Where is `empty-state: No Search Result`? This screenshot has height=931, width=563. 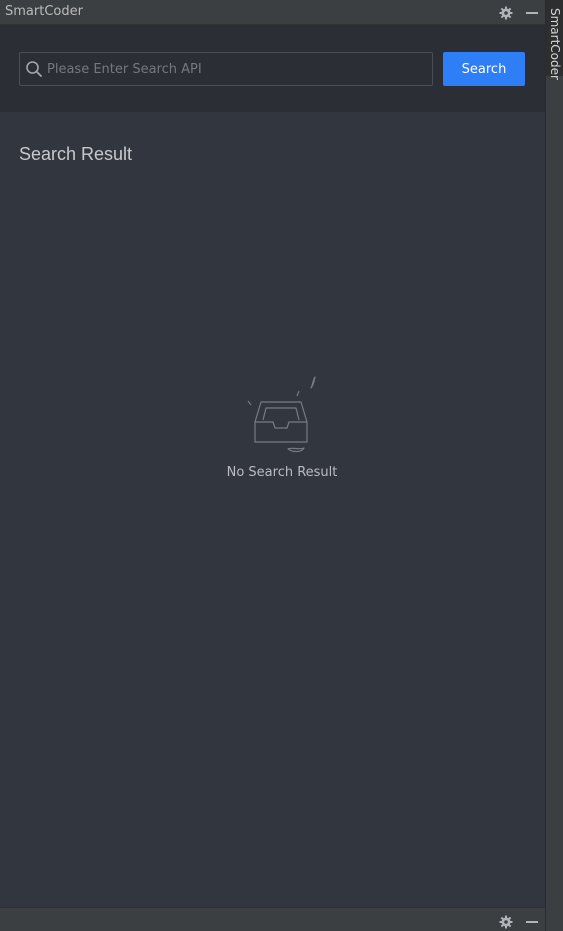 empty-state: No Search Result is located at coordinates (282, 429).